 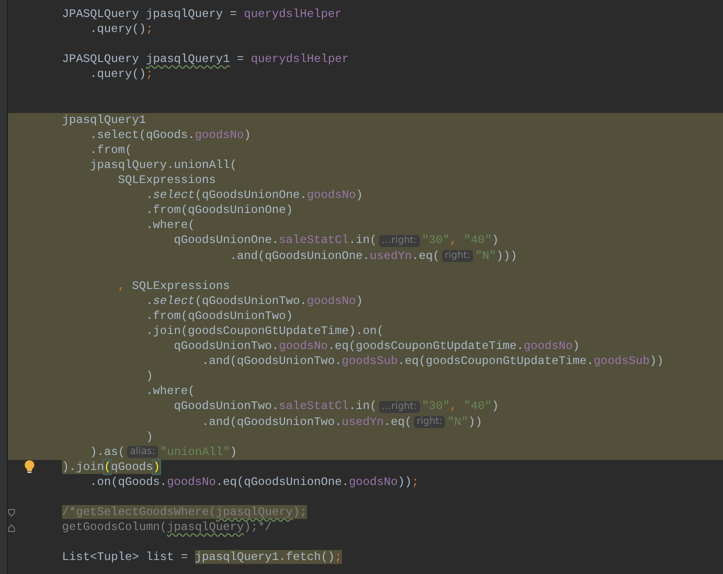 What do you see at coordinates (173, 286) in the screenshot?
I see `code-text: , SQLExpressions` at bounding box center [173, 286].